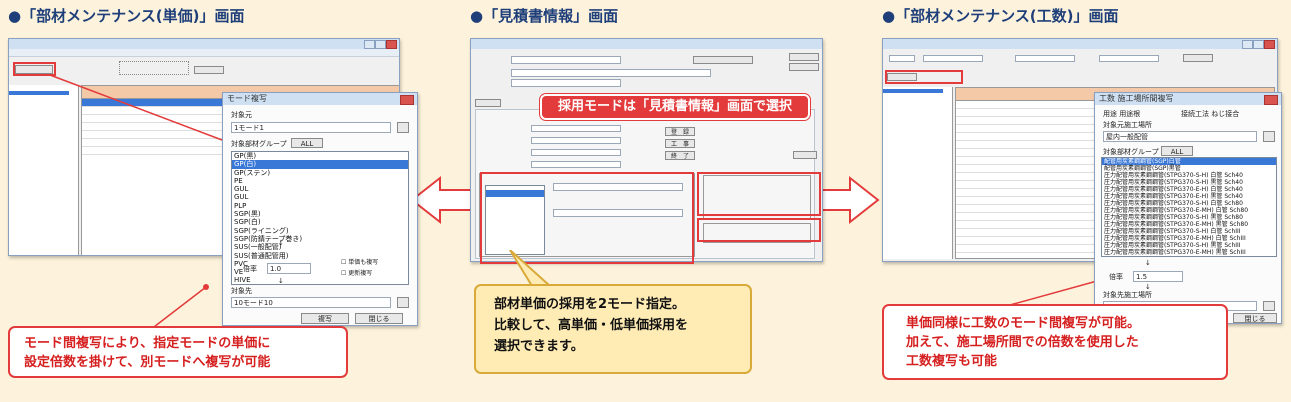 The width and height of the screenshot is (1291, 402). Describe the element at coordinates (804, 57) in the screenshot. I see `ok-button` at that location.